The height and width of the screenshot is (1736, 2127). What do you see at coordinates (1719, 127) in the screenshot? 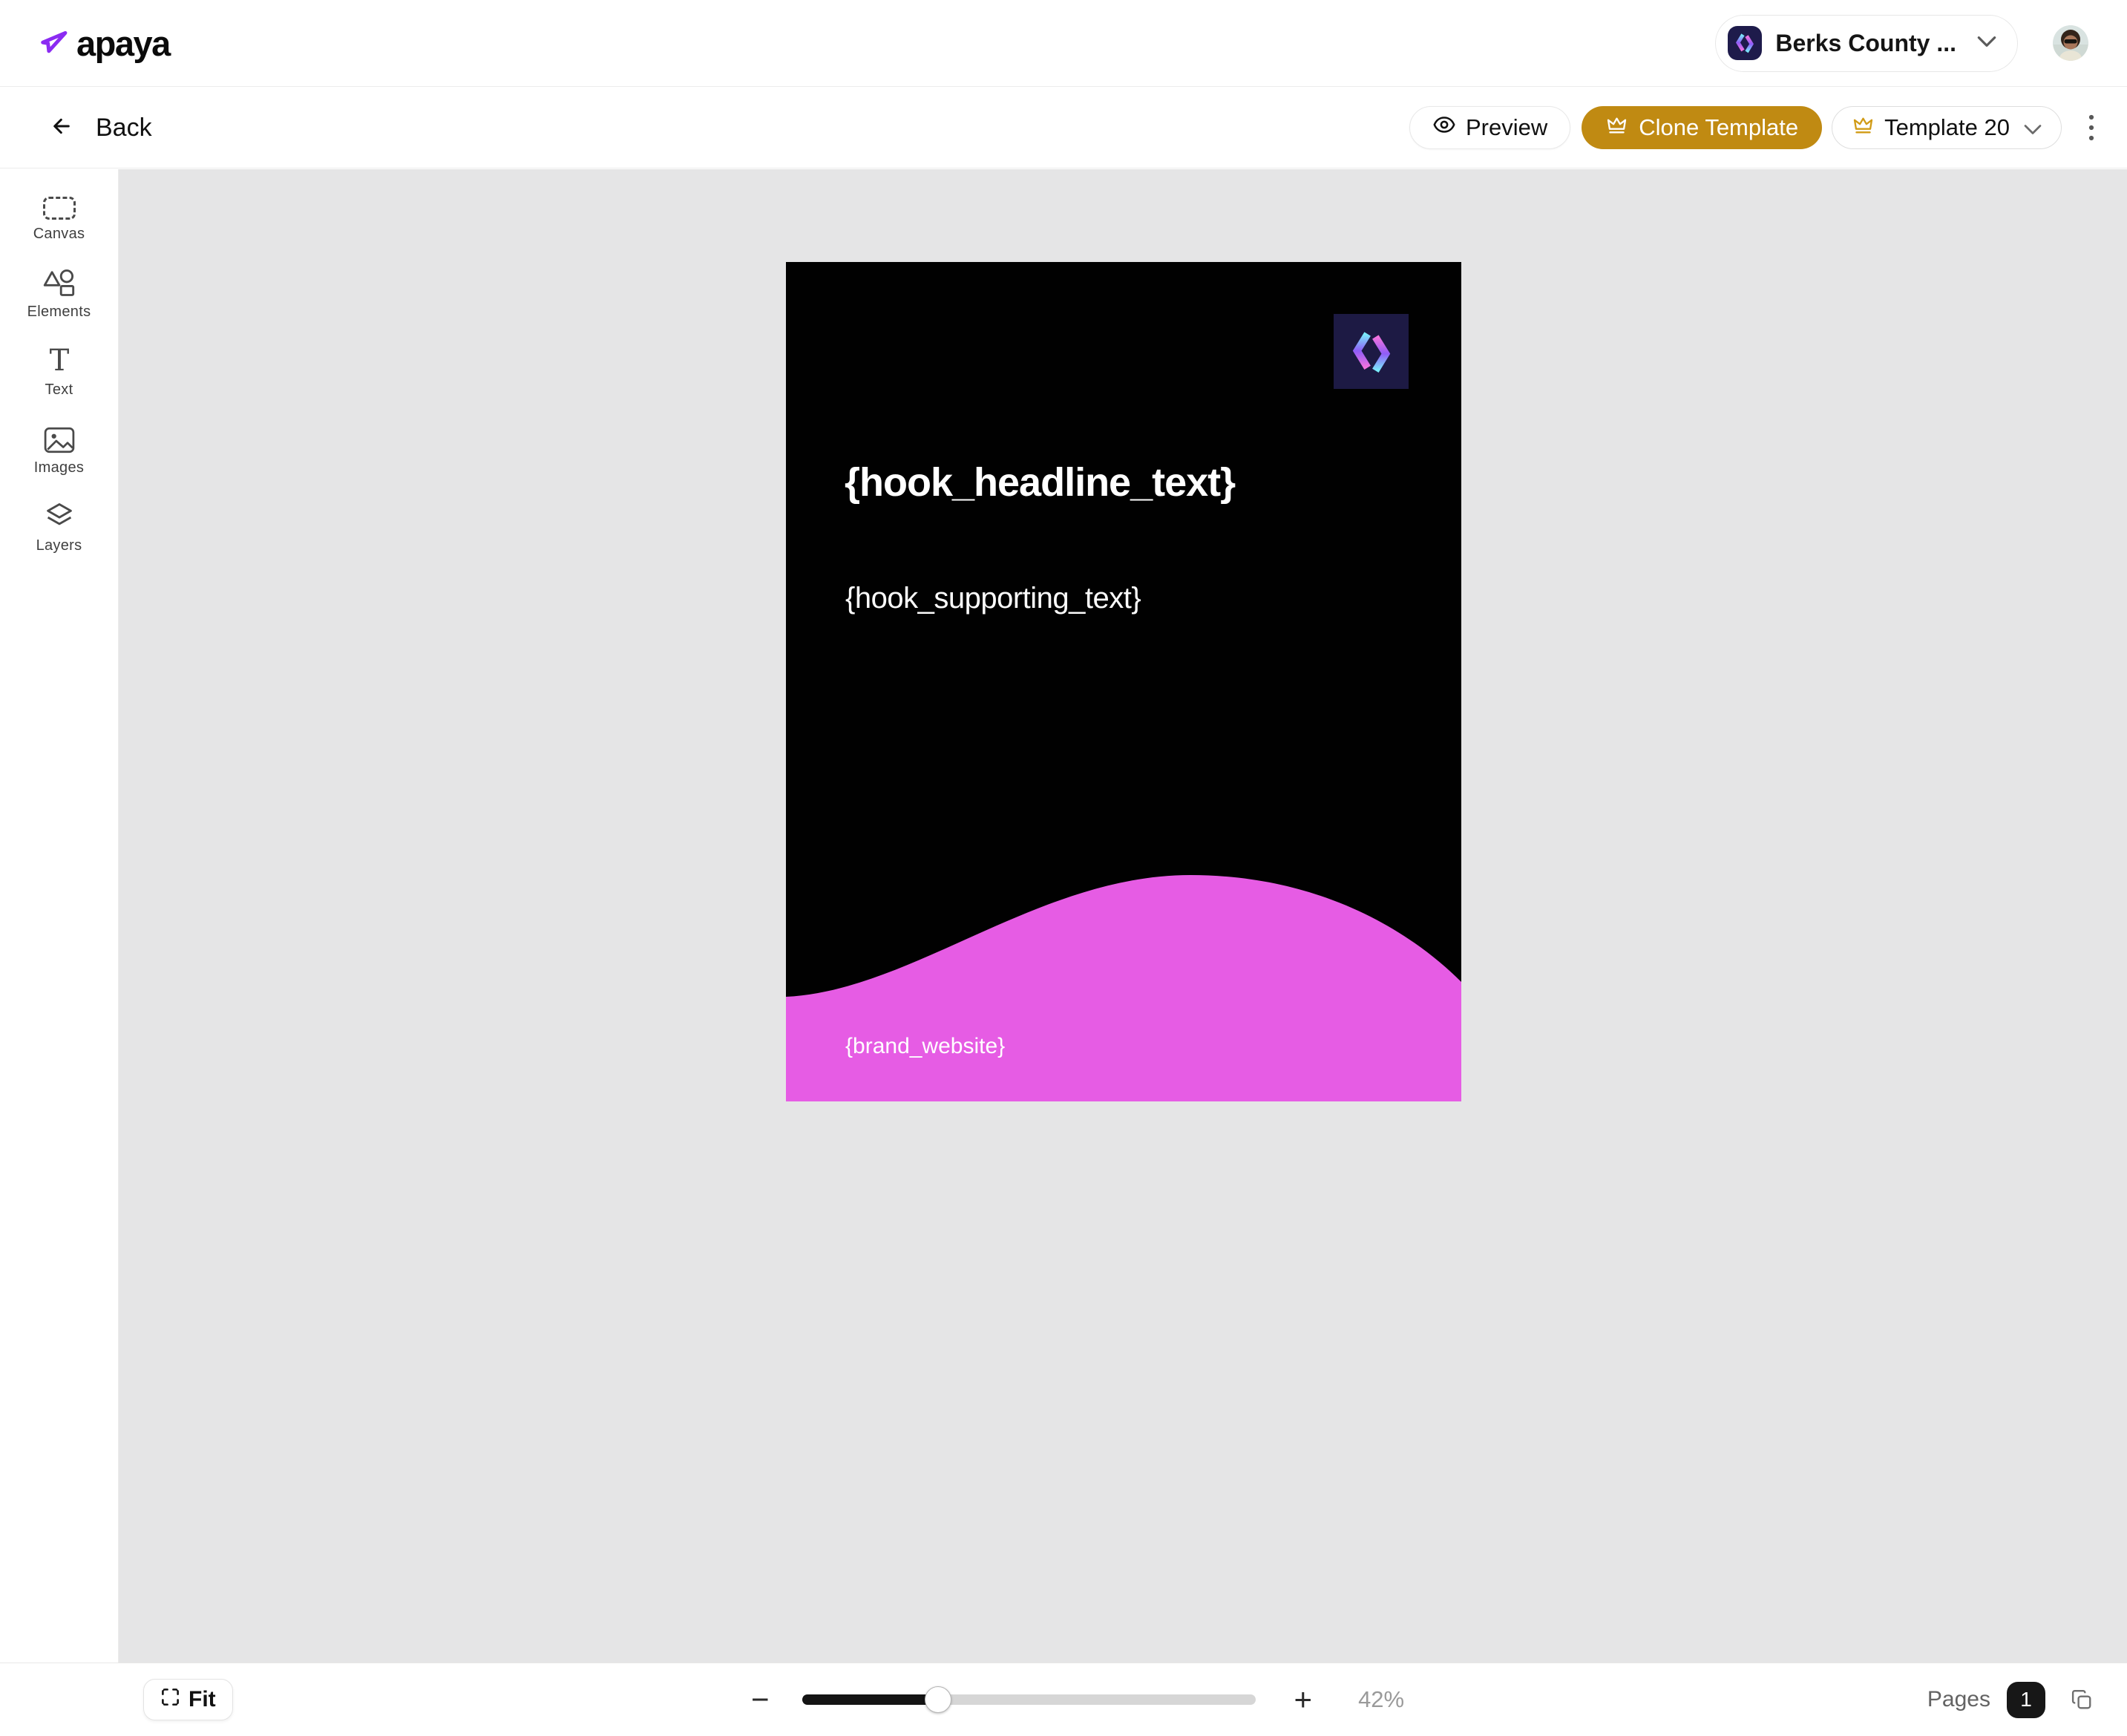
I see `clone-template-label: Clone Template` at bounding box center [1719, 127].